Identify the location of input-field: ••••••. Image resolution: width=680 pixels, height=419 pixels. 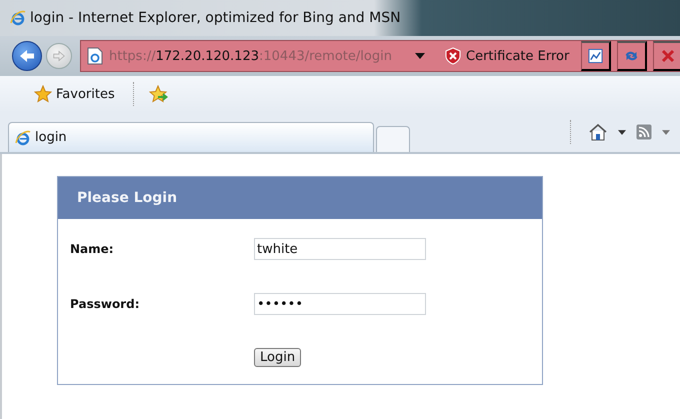
(340, 304).